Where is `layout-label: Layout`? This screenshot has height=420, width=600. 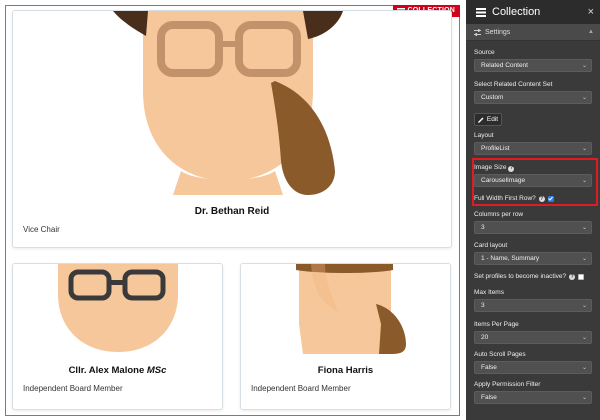 layout-label: Layout is located at coordinates (484, 135).